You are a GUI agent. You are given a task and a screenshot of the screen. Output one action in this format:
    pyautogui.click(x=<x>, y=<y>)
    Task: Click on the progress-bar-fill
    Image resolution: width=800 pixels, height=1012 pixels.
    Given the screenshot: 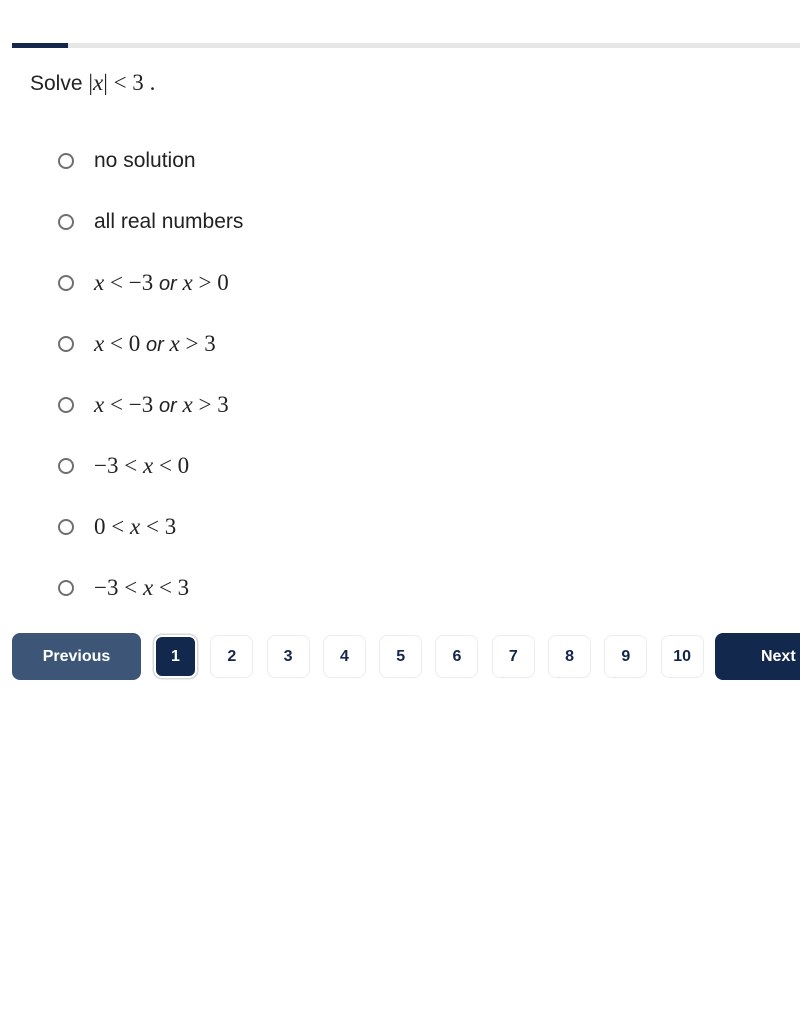 What is the action you would take?
    pyautogui.click(x=40, y=45)
    